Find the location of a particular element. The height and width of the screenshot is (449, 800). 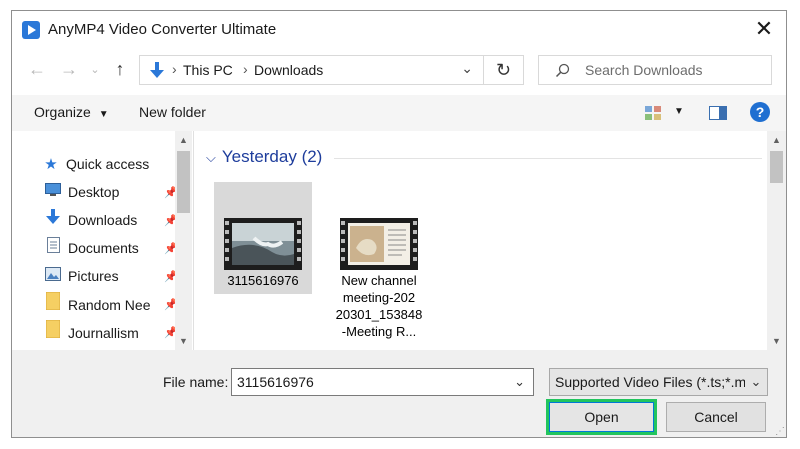

nav-item-random-nee: Random Nee is located at coordinates (114, 304).